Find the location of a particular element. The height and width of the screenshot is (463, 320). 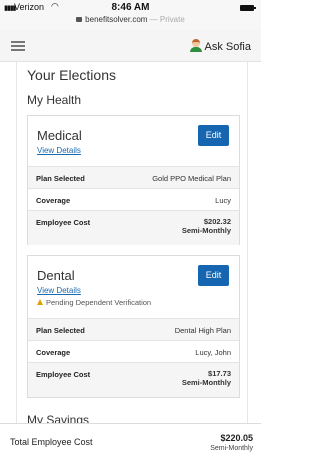

employee-cost-value: $17.73 Semi-Monthly is located at coordinates (206, 378).